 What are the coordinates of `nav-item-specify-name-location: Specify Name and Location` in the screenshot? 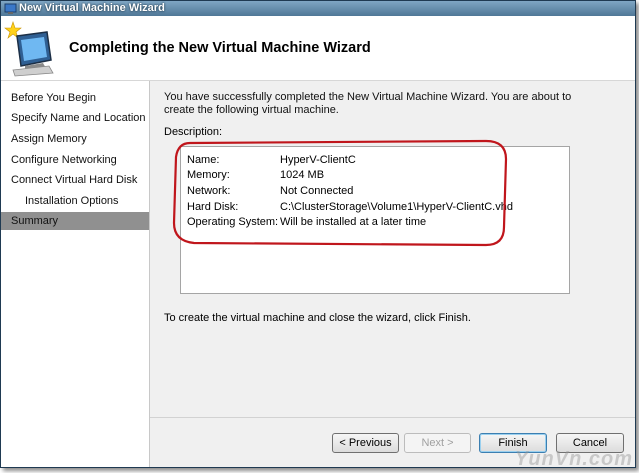 It's located at (75, 118).